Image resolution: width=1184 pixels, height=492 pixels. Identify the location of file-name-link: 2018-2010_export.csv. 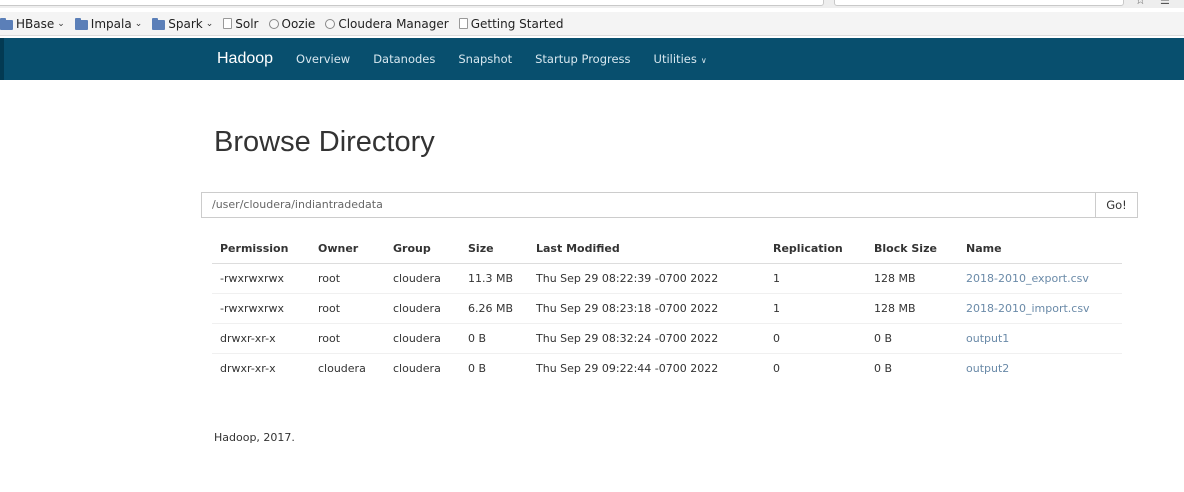
(1027, 278).